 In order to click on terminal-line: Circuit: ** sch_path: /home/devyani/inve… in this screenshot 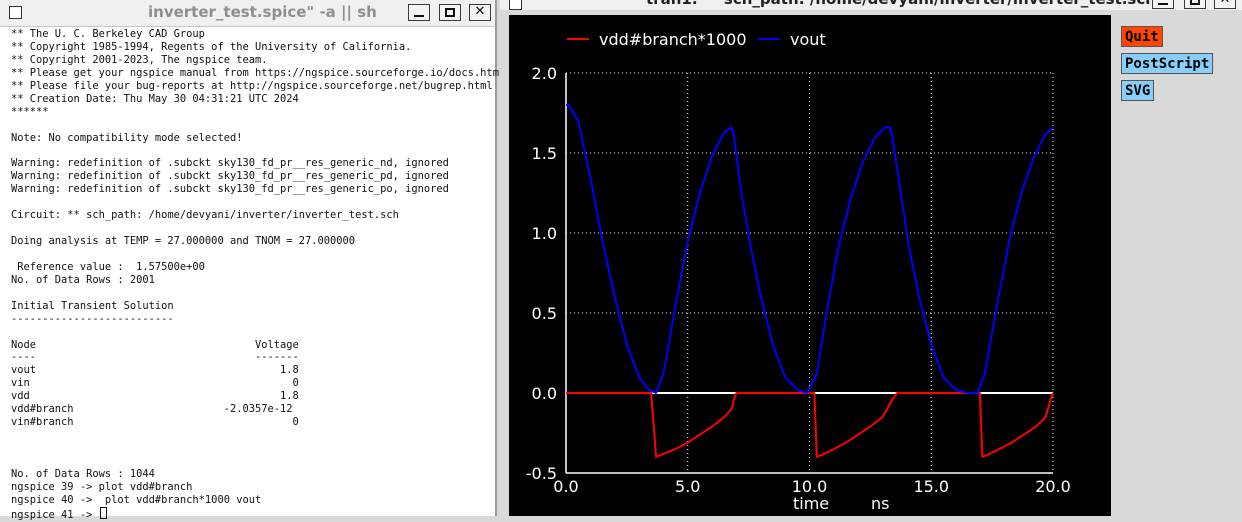, I will do `click(205, 215)`.